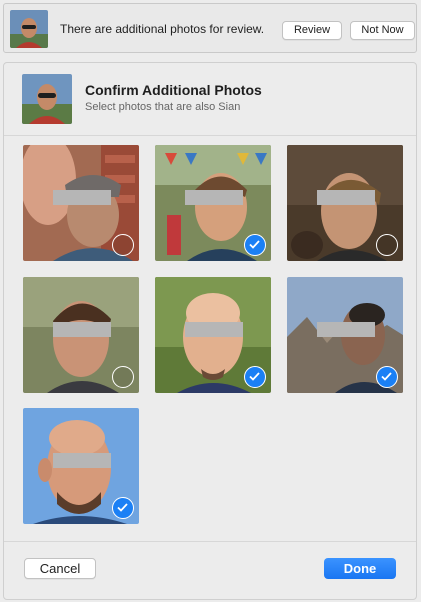 This screenshot has width=421, height=602. Describe the element at coordinates (360, 568) in the screenshot. I see `done-button: Done` at that location.